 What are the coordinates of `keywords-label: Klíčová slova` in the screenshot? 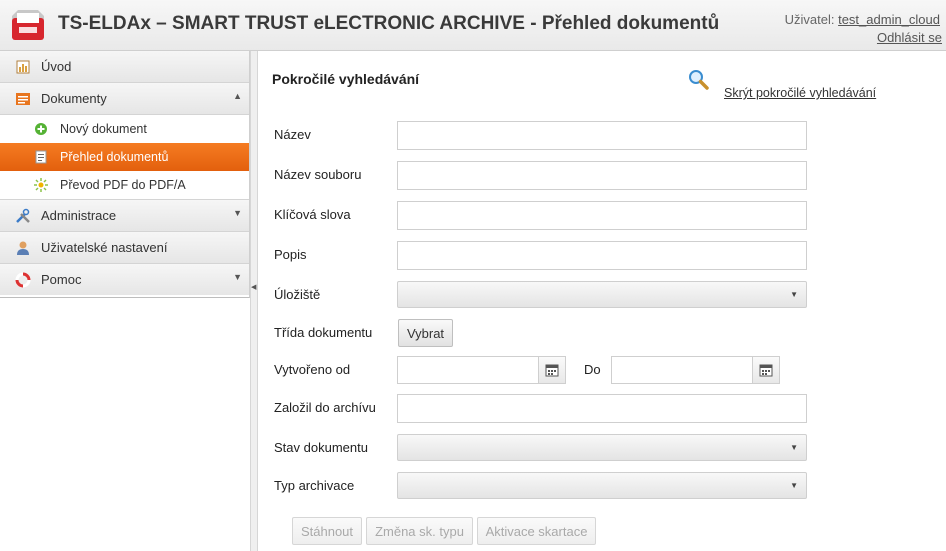 It's located at (312, 214).